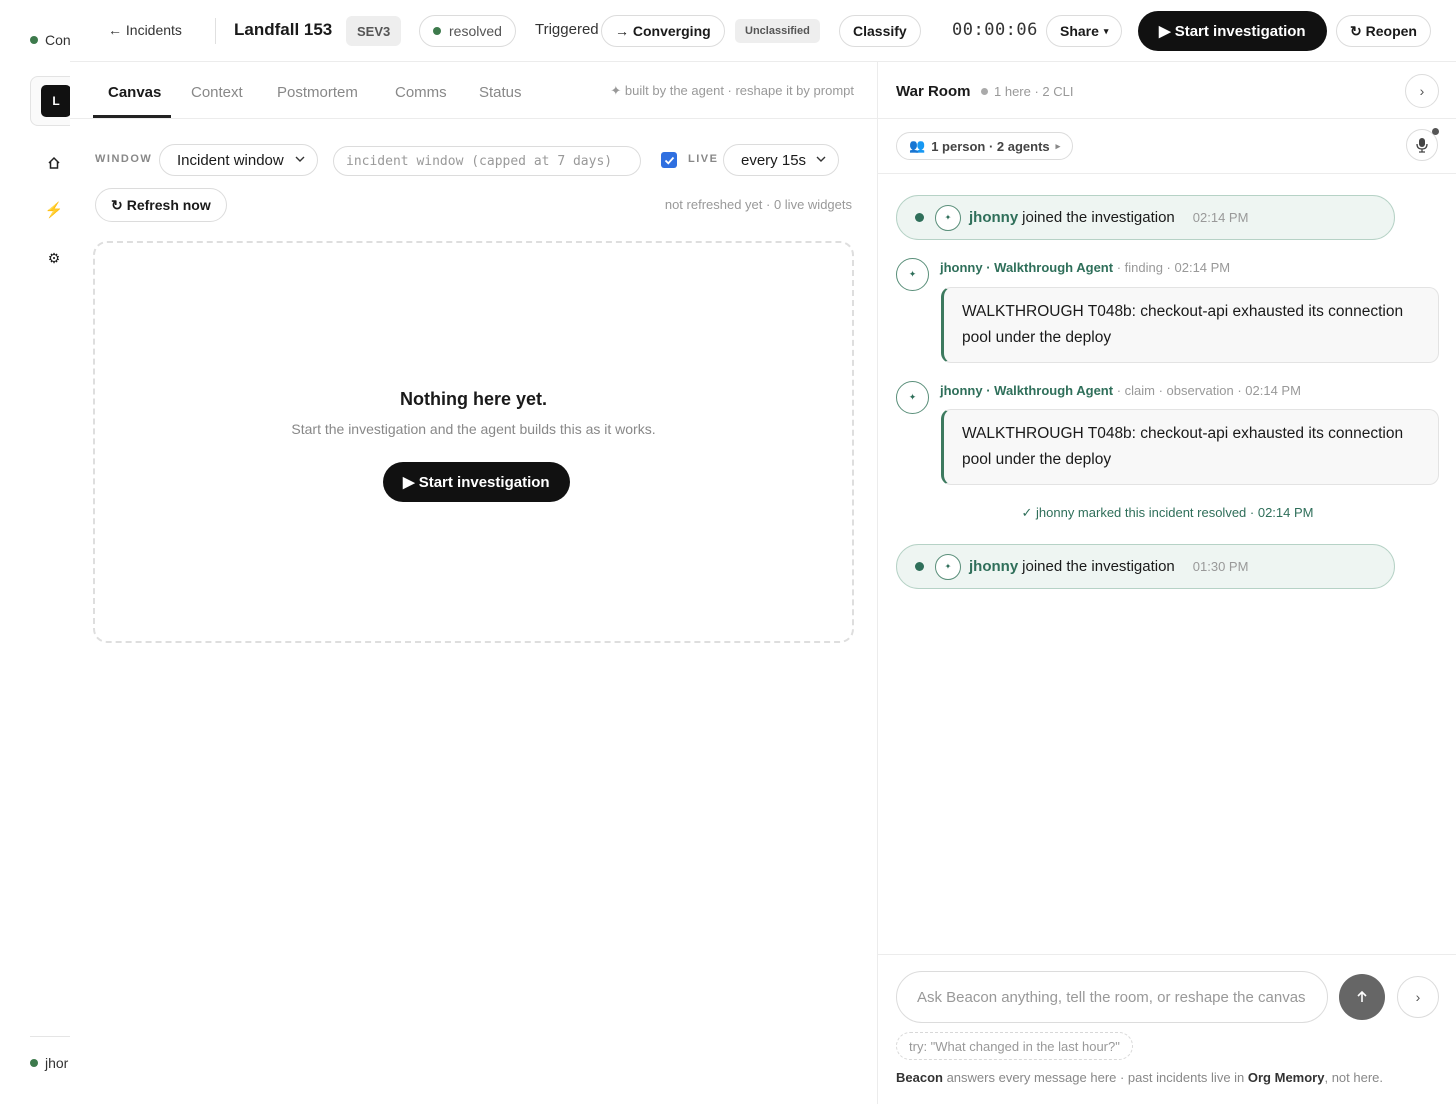 Image resolution: width=1456 pixels, height=1104 pixels. I want to click on start-investigation-button: ▶ Start investigation, so click(1232, 31).